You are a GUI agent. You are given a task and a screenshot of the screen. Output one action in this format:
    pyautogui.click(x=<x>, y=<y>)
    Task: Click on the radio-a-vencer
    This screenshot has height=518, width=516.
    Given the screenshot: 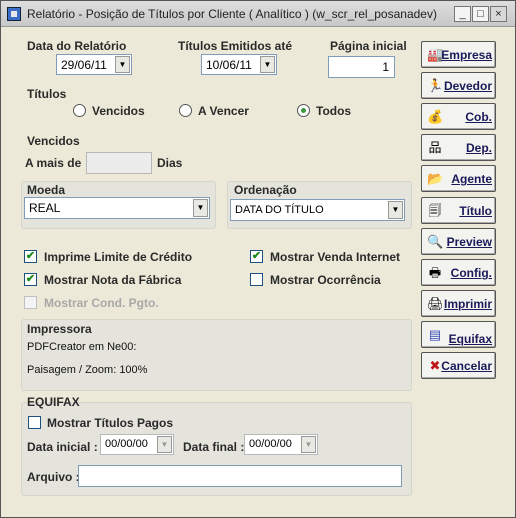 What is the action you would take?
    pyautogui.click(x=185, y=110)
    